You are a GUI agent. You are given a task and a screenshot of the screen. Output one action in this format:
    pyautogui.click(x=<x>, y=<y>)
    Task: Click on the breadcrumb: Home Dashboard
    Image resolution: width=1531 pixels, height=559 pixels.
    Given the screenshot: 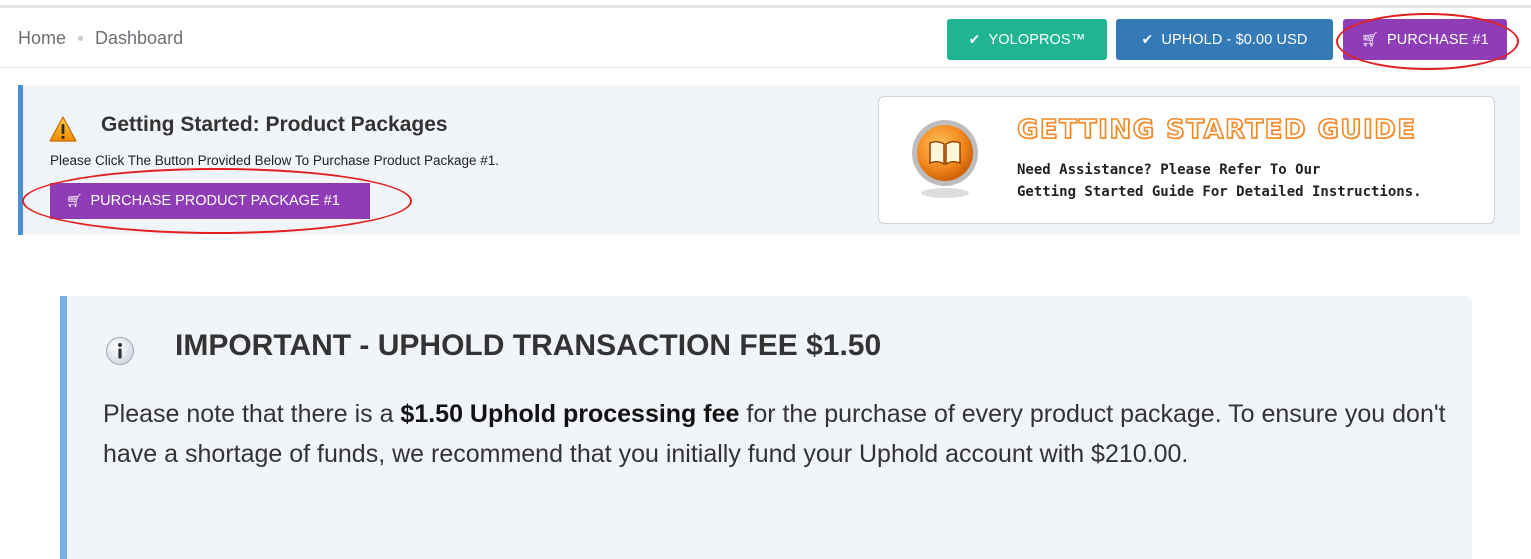 What is the action you would take?
    pyautogui.click(x=100, y=38)
    